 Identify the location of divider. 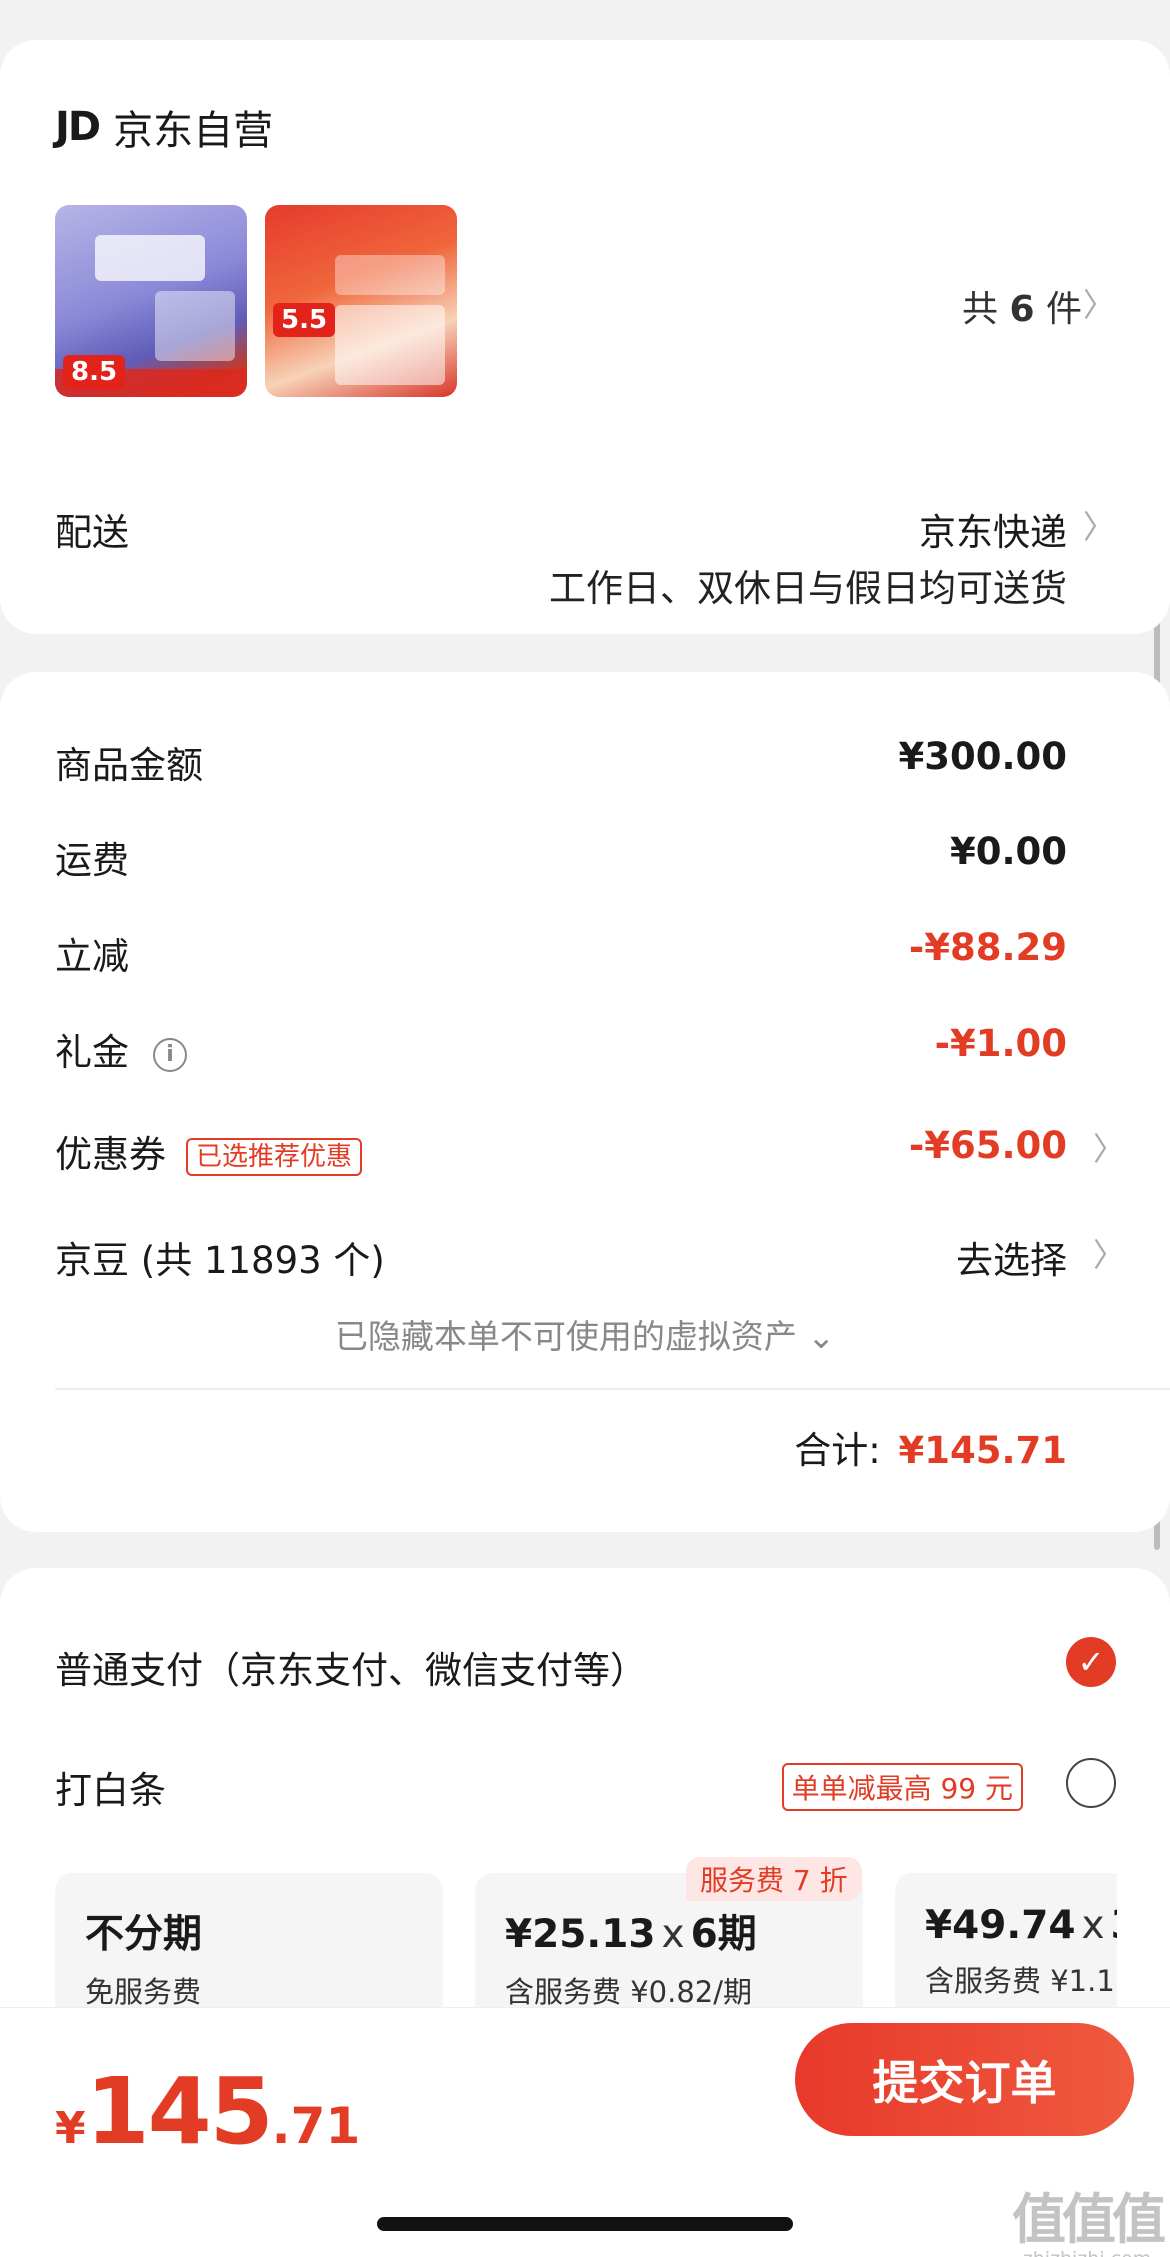
(612, 1389).